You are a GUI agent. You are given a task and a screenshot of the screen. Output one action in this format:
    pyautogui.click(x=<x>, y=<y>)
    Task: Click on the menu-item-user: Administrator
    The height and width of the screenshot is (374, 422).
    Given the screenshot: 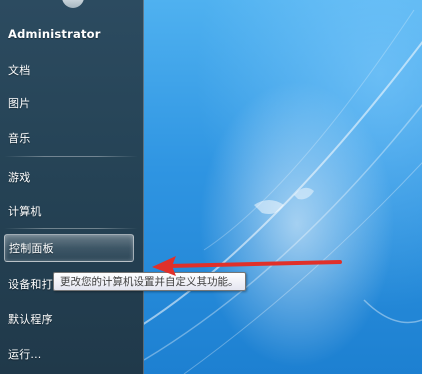 What is the action you would take?
    pyautogui.click(x=69, y=34)
    